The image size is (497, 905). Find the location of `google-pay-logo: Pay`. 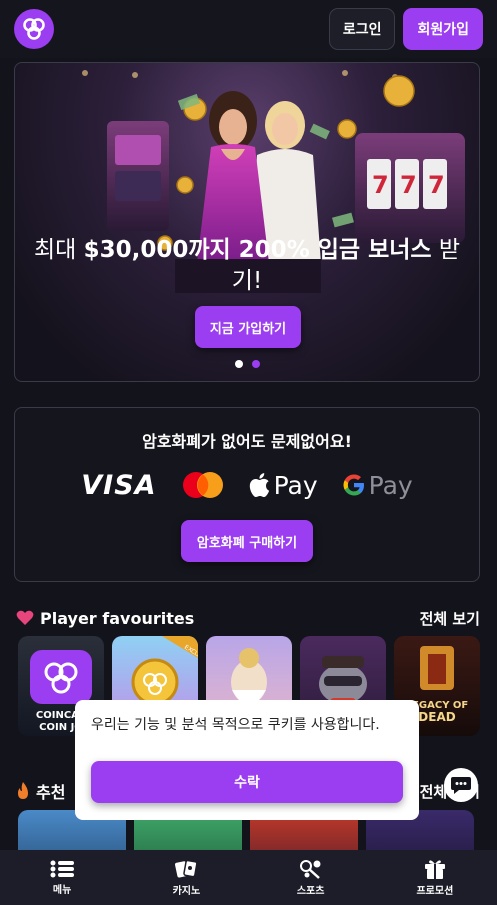

google-pay-logo: Pay is located at coordinates (377, 485).